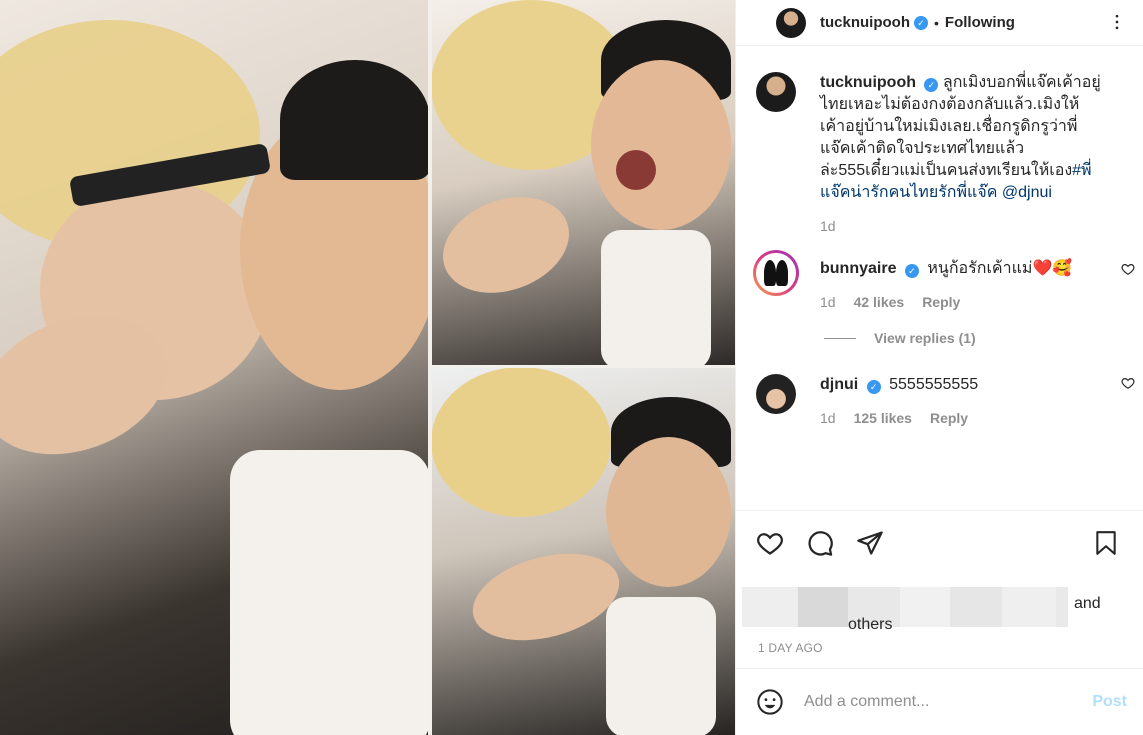 This screenshot has height=735, width=1143. I want to click on likes-others-link: others, so click(870, 625).